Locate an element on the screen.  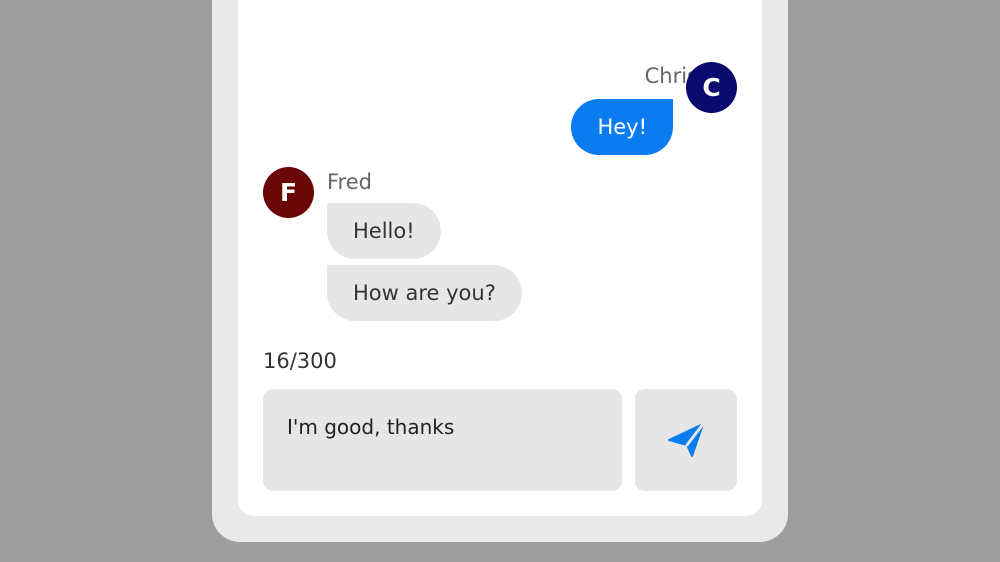
message-bubble-incoming: How are you? is located at coordinates (424, 293).